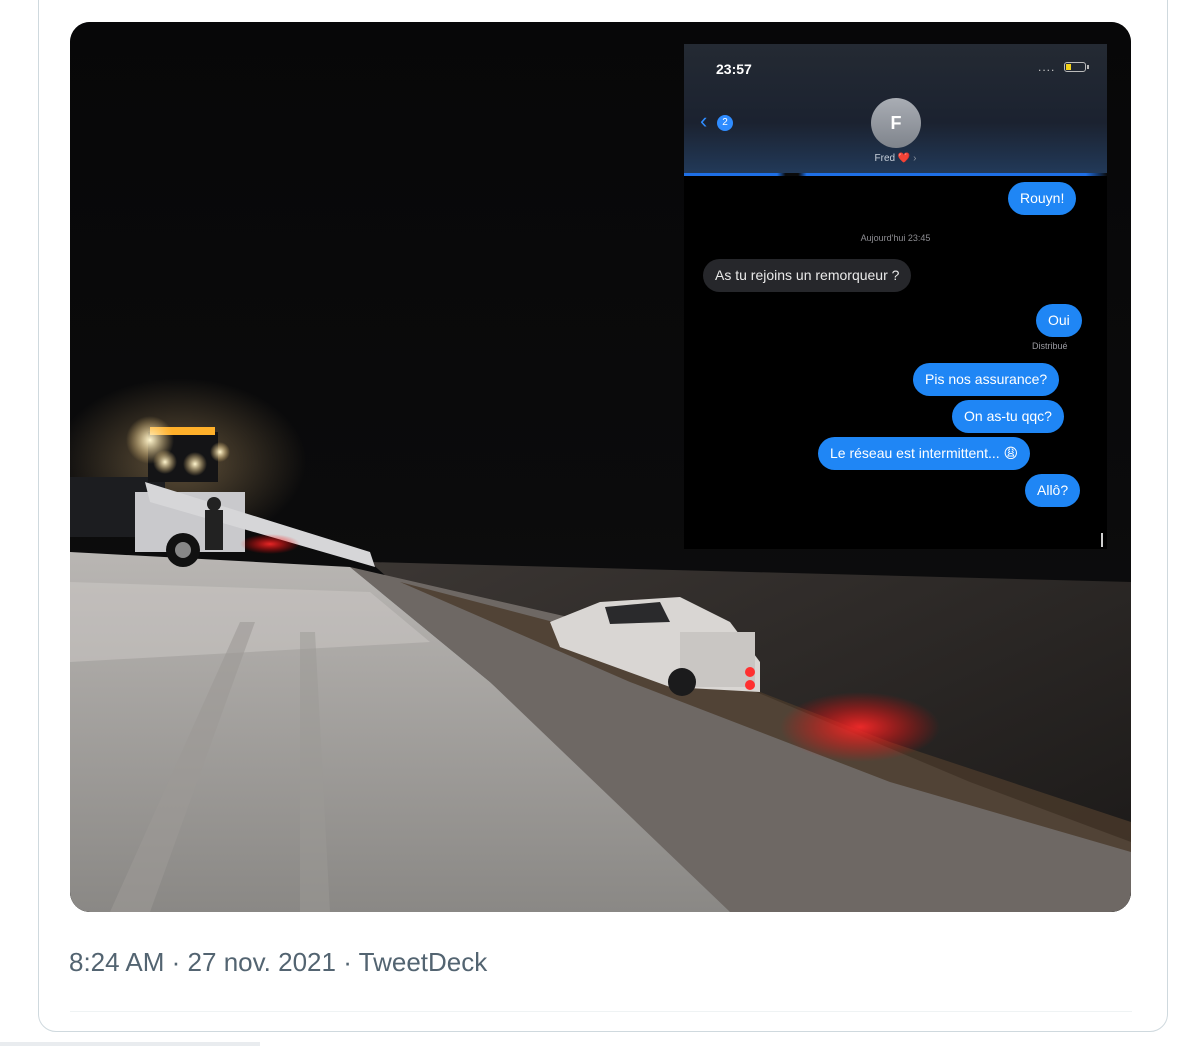 The height and width of the screenshot is (1046, 1196). I want to click on divider, so click(601, 1011).